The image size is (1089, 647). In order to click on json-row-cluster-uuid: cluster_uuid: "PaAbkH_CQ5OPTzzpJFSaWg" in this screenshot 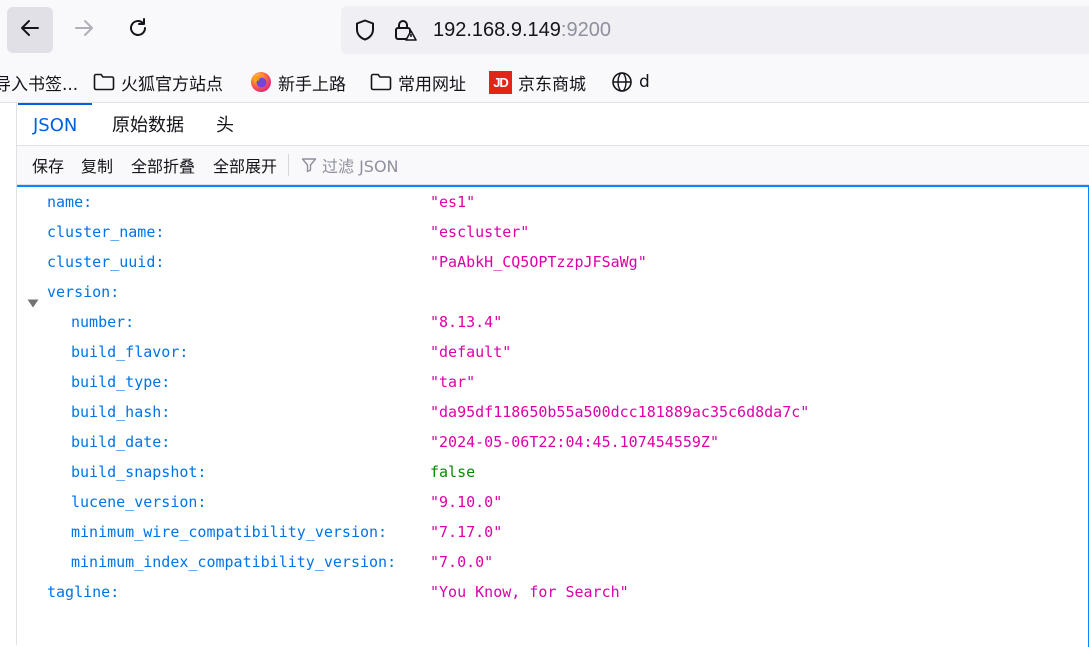, I will do `click(552, 262)`.